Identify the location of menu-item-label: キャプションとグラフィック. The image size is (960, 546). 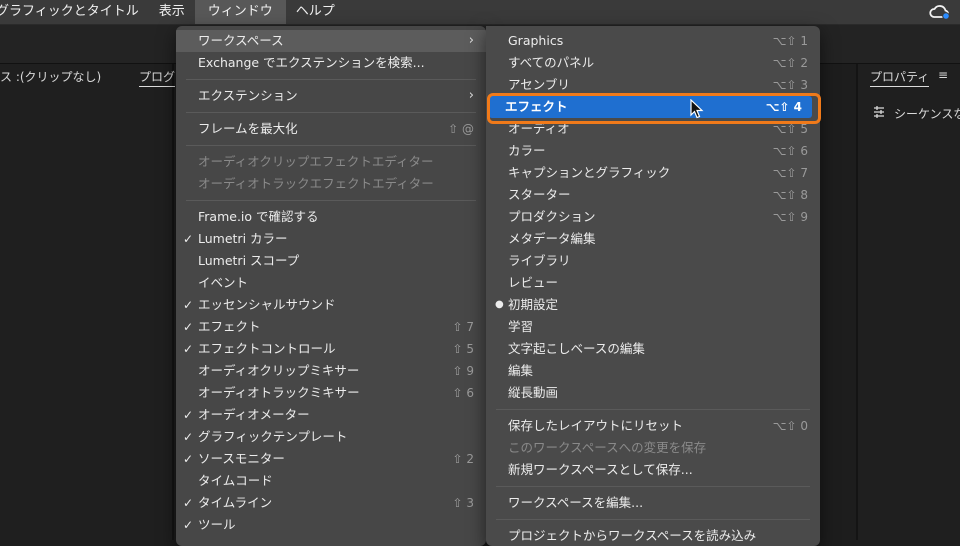
(589, 172).